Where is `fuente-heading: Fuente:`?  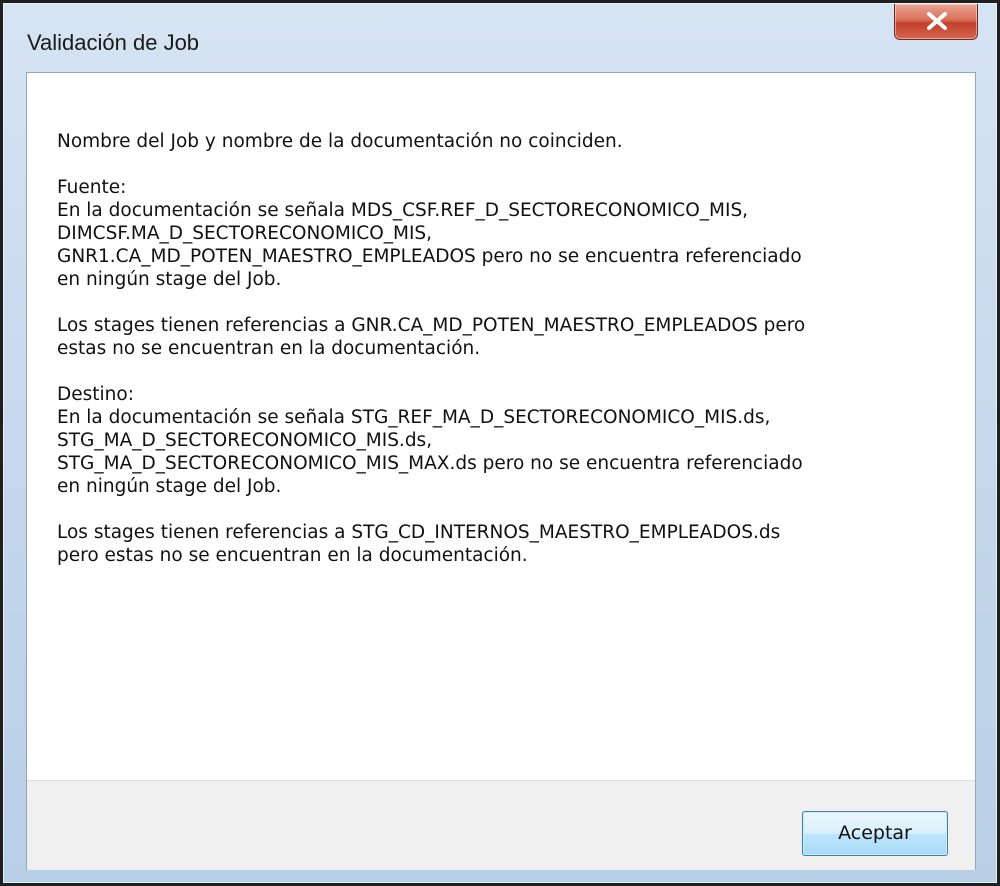 fuente-heading: Fuente: is located at coordinates (92, 187).